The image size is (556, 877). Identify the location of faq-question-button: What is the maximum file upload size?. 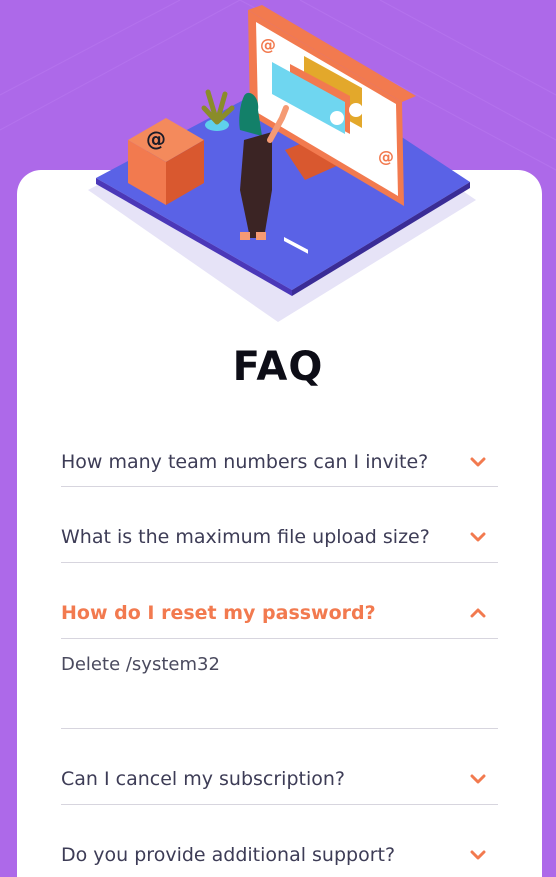
(279, 532).